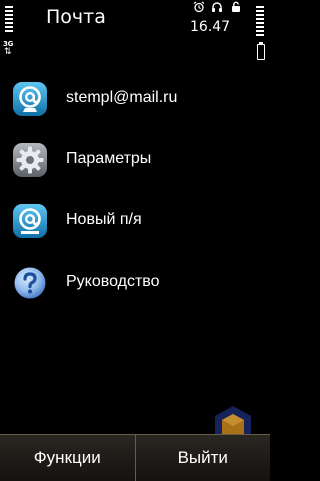 The height and width of the screenshot is (481, 320). I want to click on help-icon, so click(30, 283).